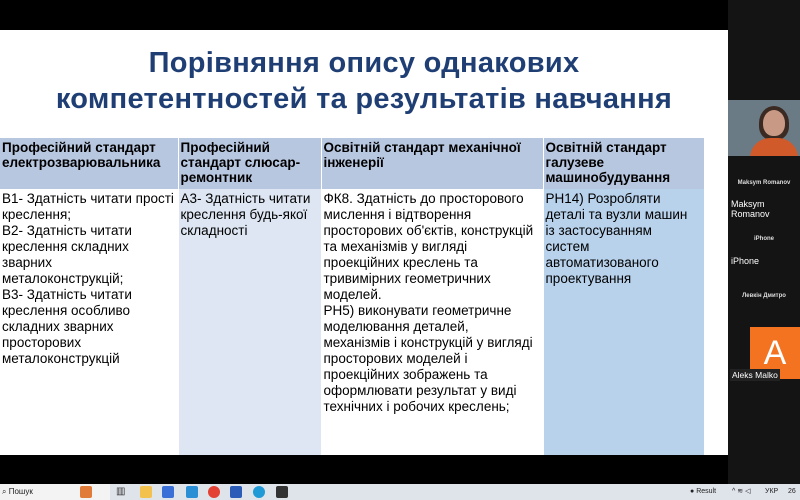 The height and width of the screenshot is (500, 800). Describe the element at coordinates (364, 99) in the screenshot. I see `slide-title-line-2: компетентностей та результатів навчання` at that location.